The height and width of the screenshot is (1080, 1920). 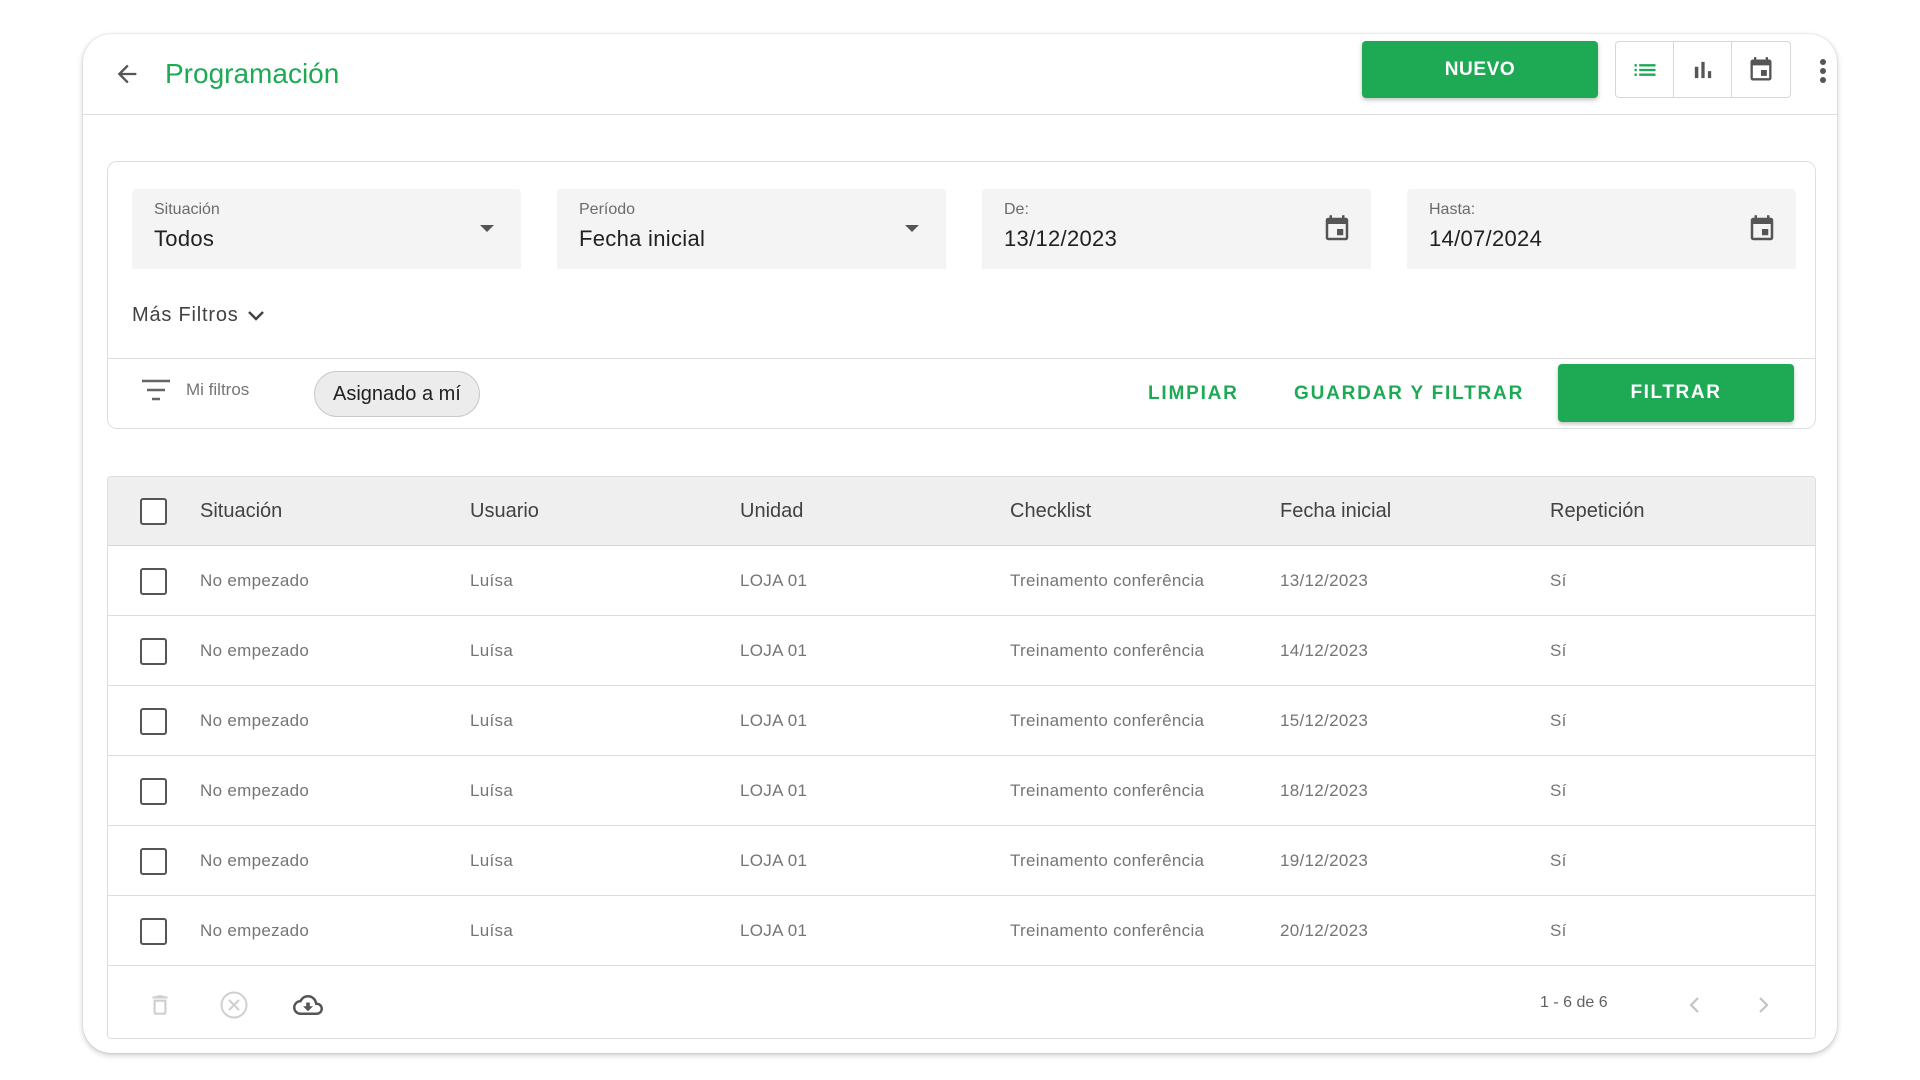 What do you see at coordinates (607, 209) in the screenshot?
I see `periodo-label: Período` at bounding box center [607, 209].